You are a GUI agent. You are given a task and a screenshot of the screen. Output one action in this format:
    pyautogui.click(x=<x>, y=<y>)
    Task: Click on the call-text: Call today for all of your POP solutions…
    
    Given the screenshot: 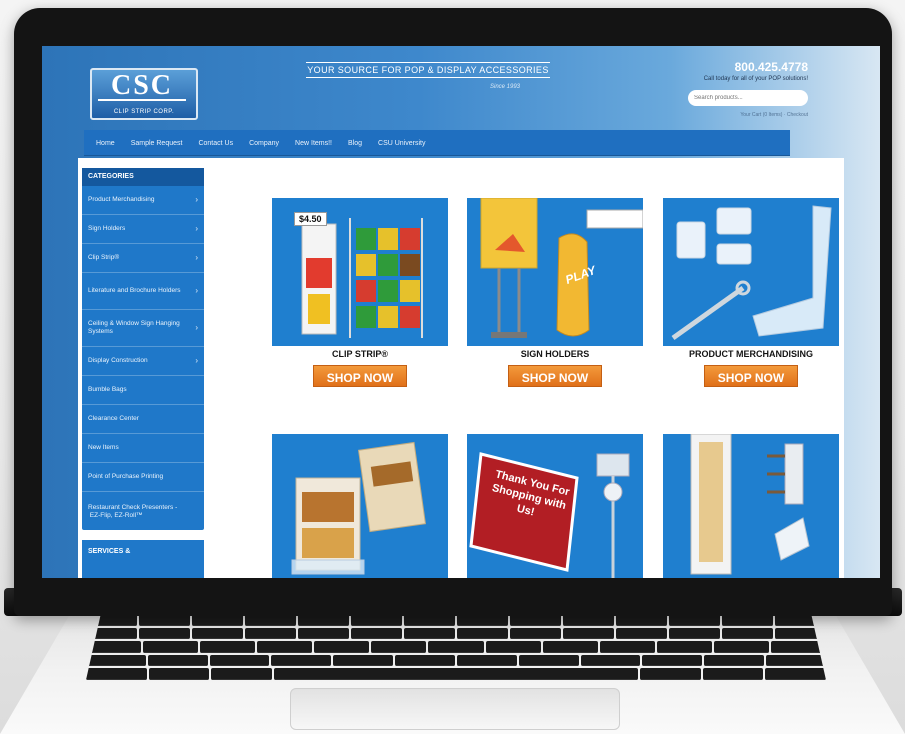 What is the action you would take?
    pyautogui.click(x=755, y=79)
    